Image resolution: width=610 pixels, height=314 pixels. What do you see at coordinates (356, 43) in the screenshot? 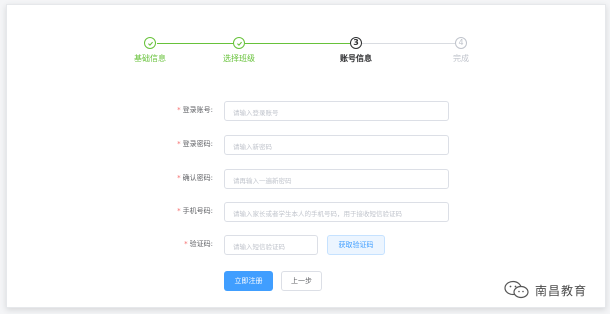
I see `step-number: 3` at bounding box center [356, 43].